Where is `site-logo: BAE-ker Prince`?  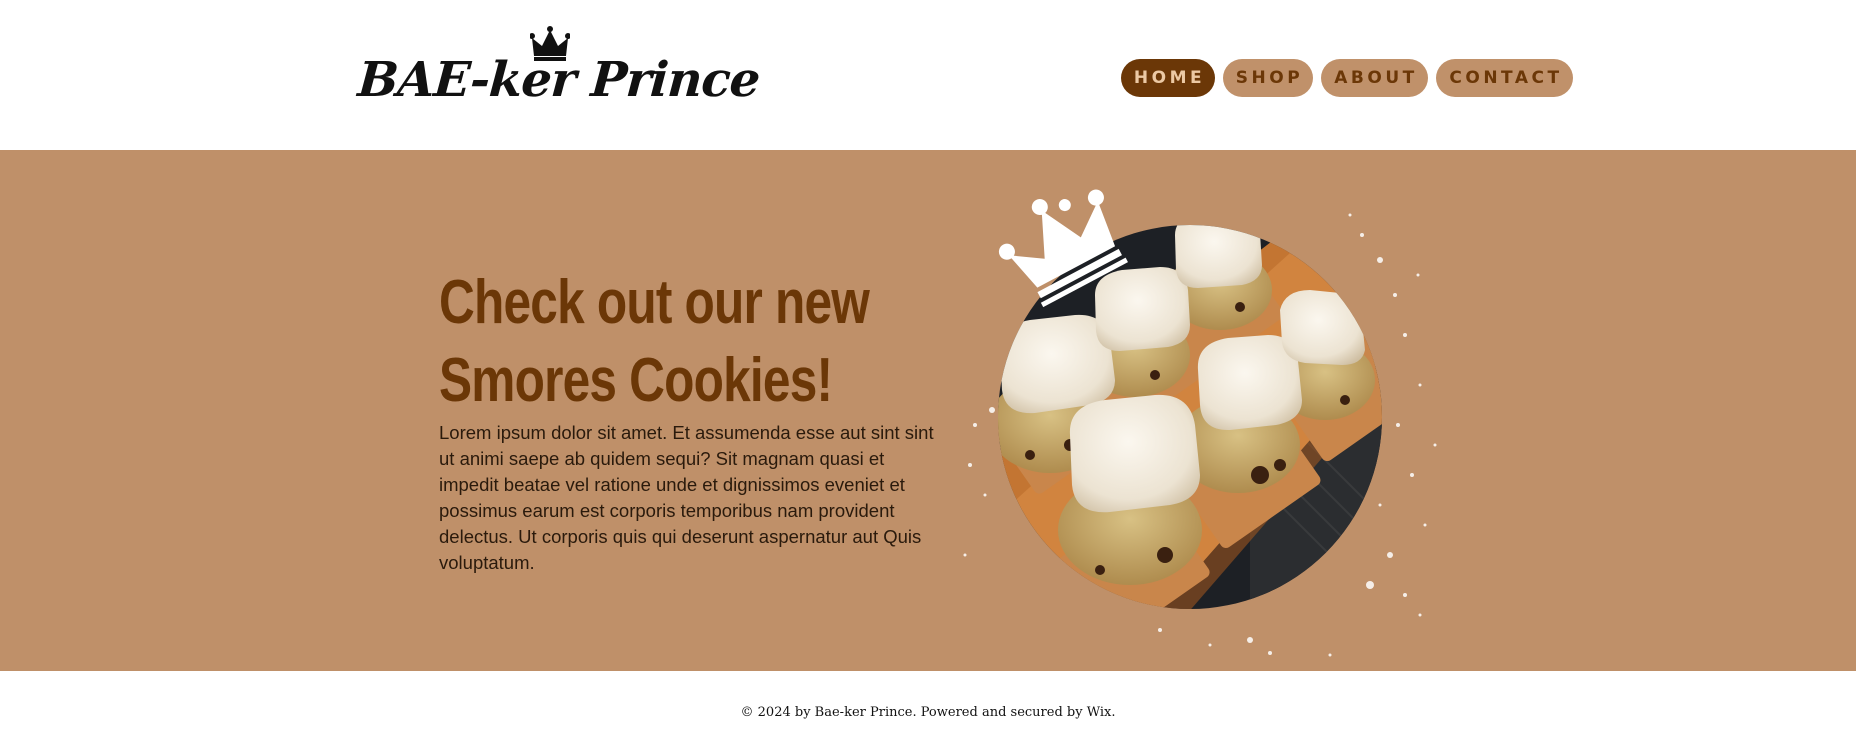 site-logo: BAE-ker Prince is located at coordinates (558, 71).